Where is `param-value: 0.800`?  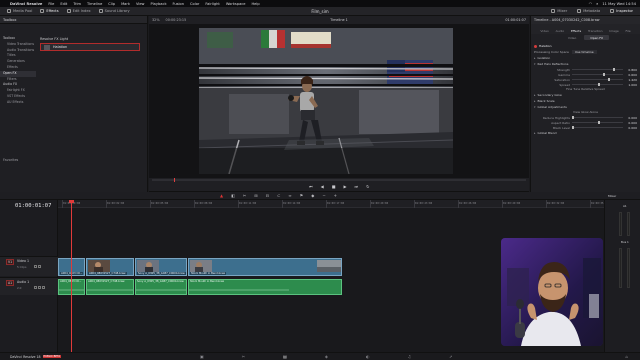
param-value: 0.800 is located at coordinates (630, 70).